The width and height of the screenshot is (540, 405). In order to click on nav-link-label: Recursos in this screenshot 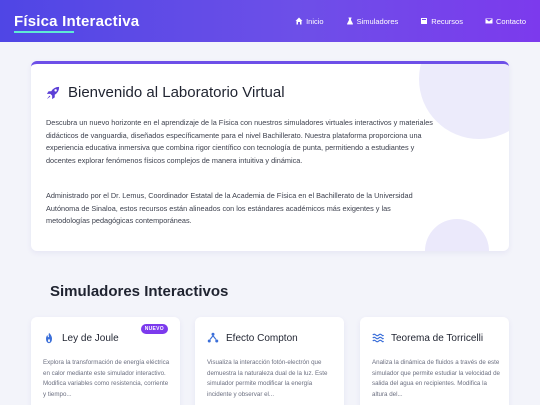, I will do `click(447, 21)`.